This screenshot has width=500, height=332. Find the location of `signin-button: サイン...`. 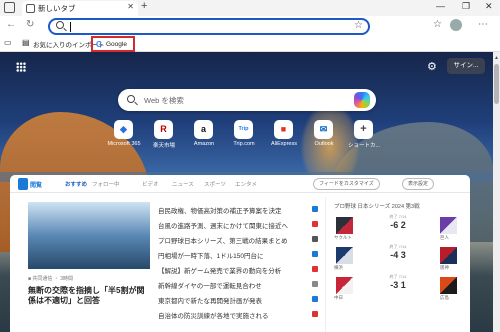

signin-button: サイン... is located at coordinates (466, 66).